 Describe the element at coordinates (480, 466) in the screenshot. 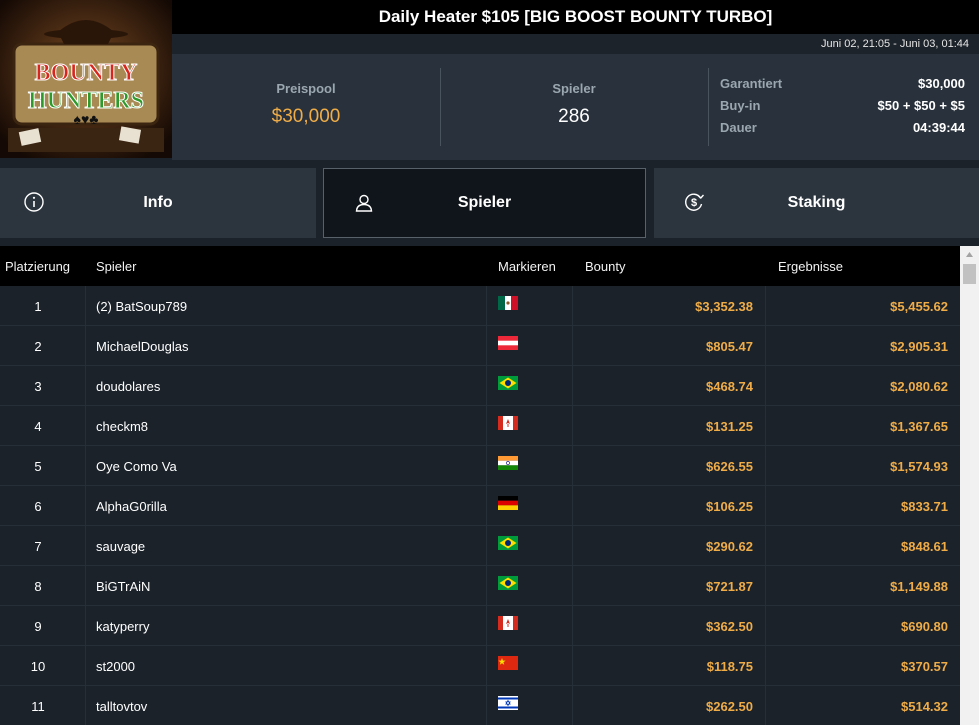

I see `table-row: 5 Oye Como Va $626.55 $1,574.93` at that location.